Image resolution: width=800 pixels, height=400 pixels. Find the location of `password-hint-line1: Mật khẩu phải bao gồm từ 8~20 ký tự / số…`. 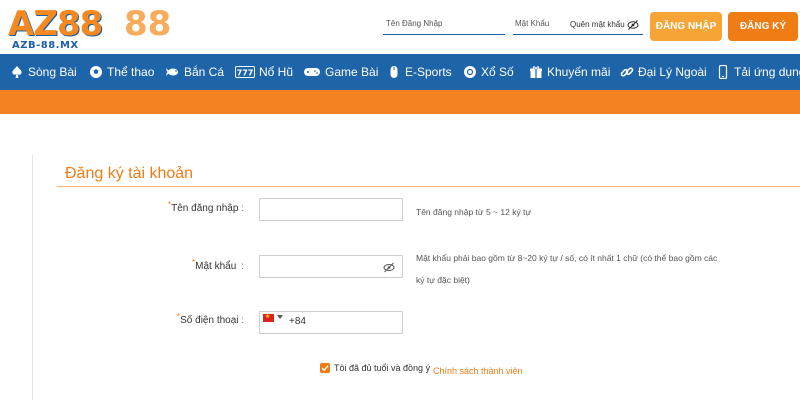

password-hint-line1: Mật khẩu phải bao gồm từ 8~20 ký tự / số… is located at coordinates (567, 258).